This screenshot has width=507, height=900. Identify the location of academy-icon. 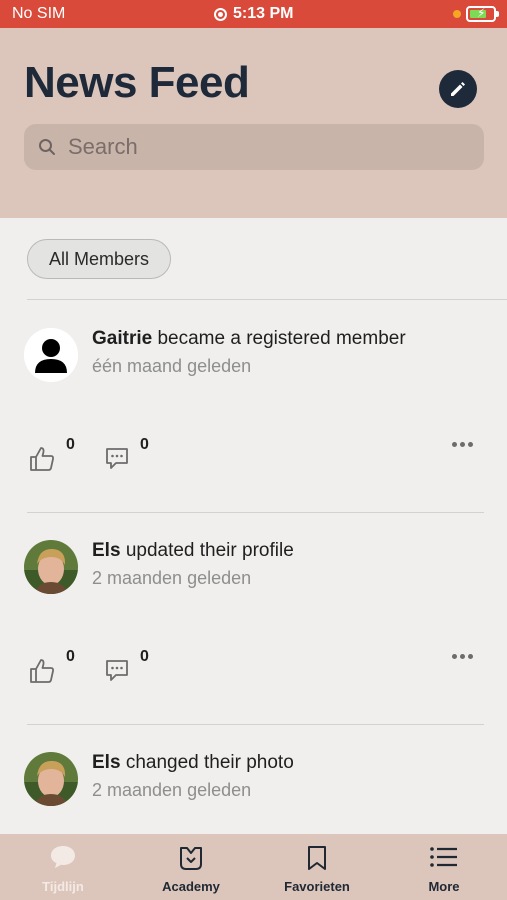
(191, 858).